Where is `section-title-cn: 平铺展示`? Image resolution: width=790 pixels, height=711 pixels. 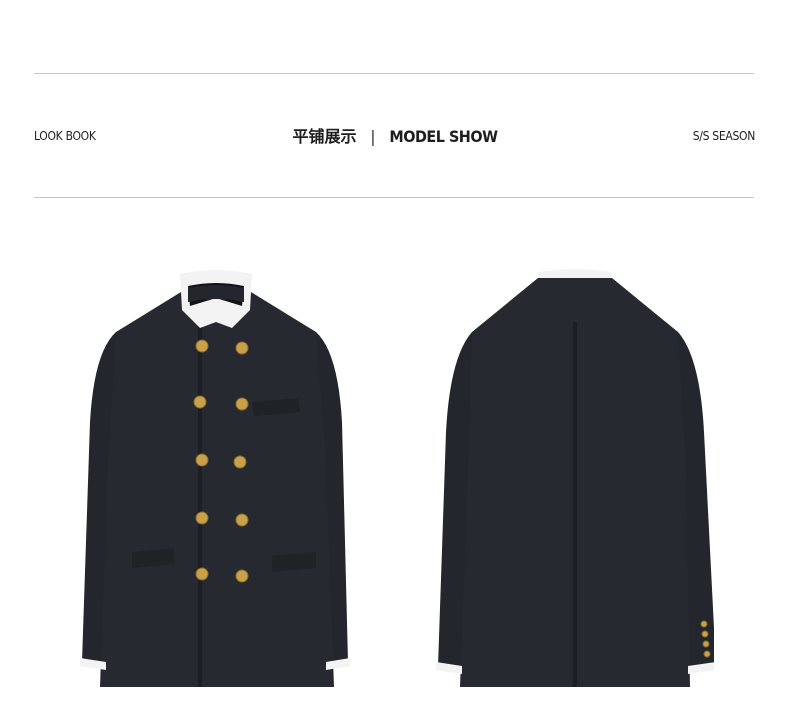
section-title-cn: 平铺展示 is located at coordinates (324, 136).